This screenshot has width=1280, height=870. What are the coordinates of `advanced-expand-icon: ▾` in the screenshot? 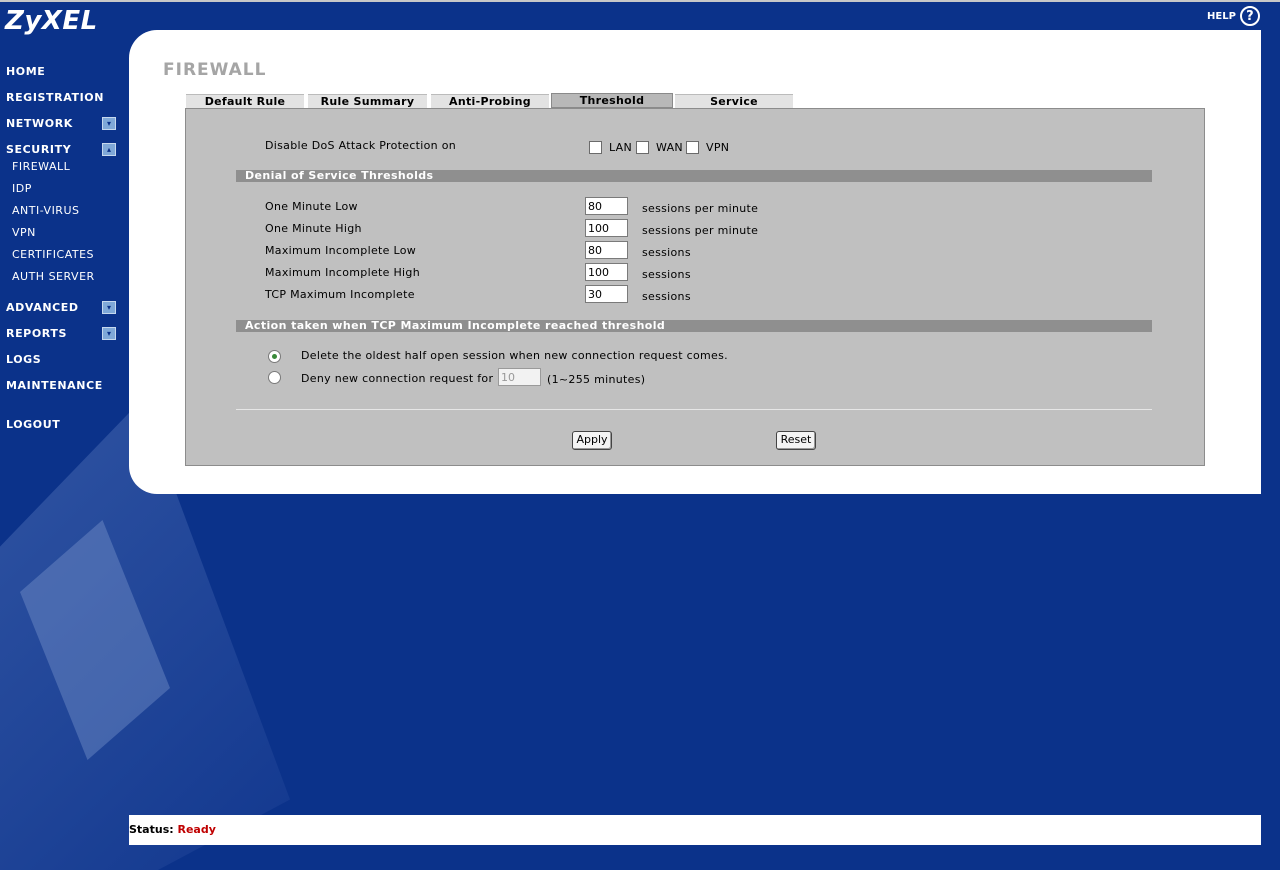 It's located at (109, 307).